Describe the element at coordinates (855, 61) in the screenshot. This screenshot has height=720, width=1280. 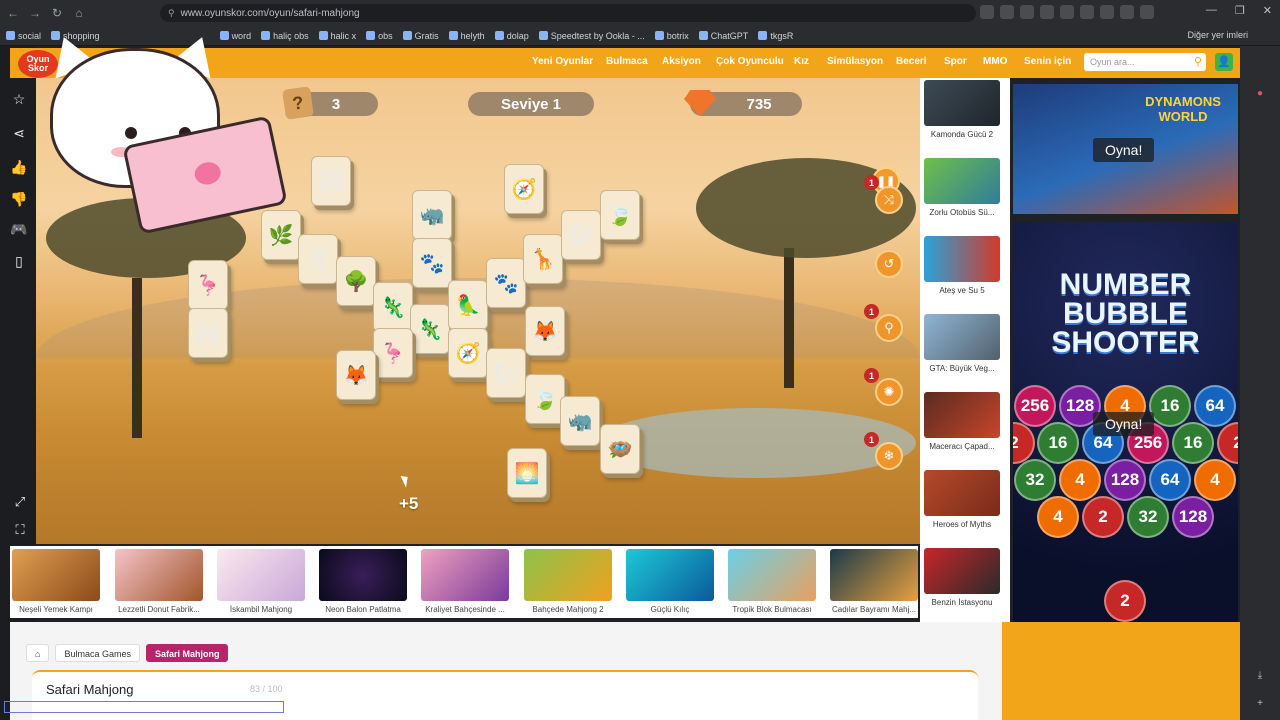
I see `nav-item-simulasyon: Simülasyon` at that location.